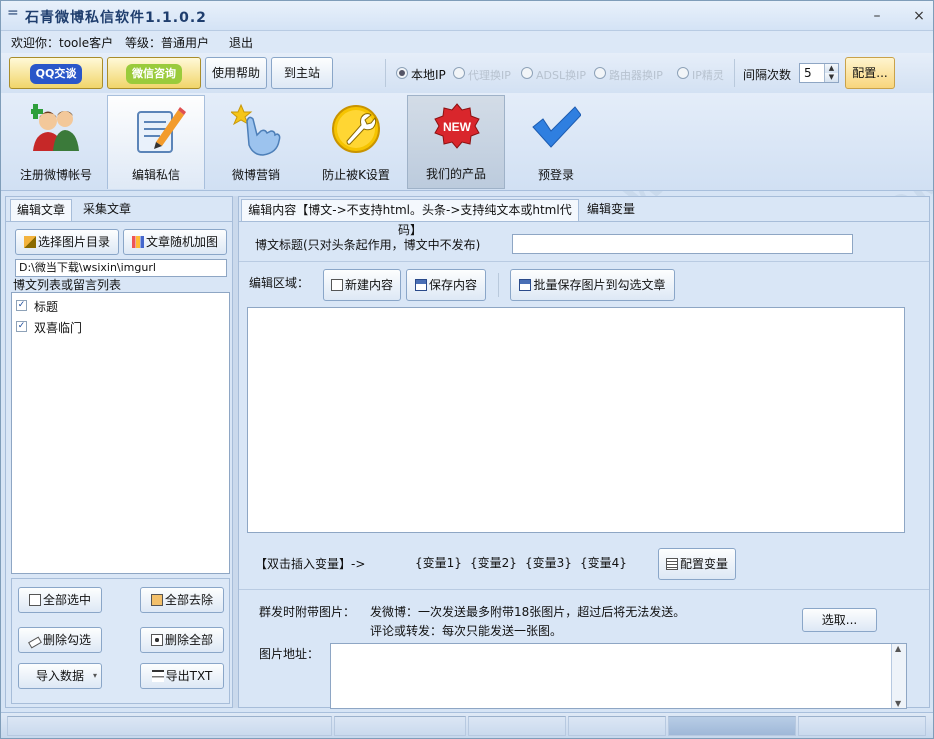 Image resolution: width=934 pixels, height=739 pixels. I want to click on list-item: ✓ 标题, so click(119, 305).